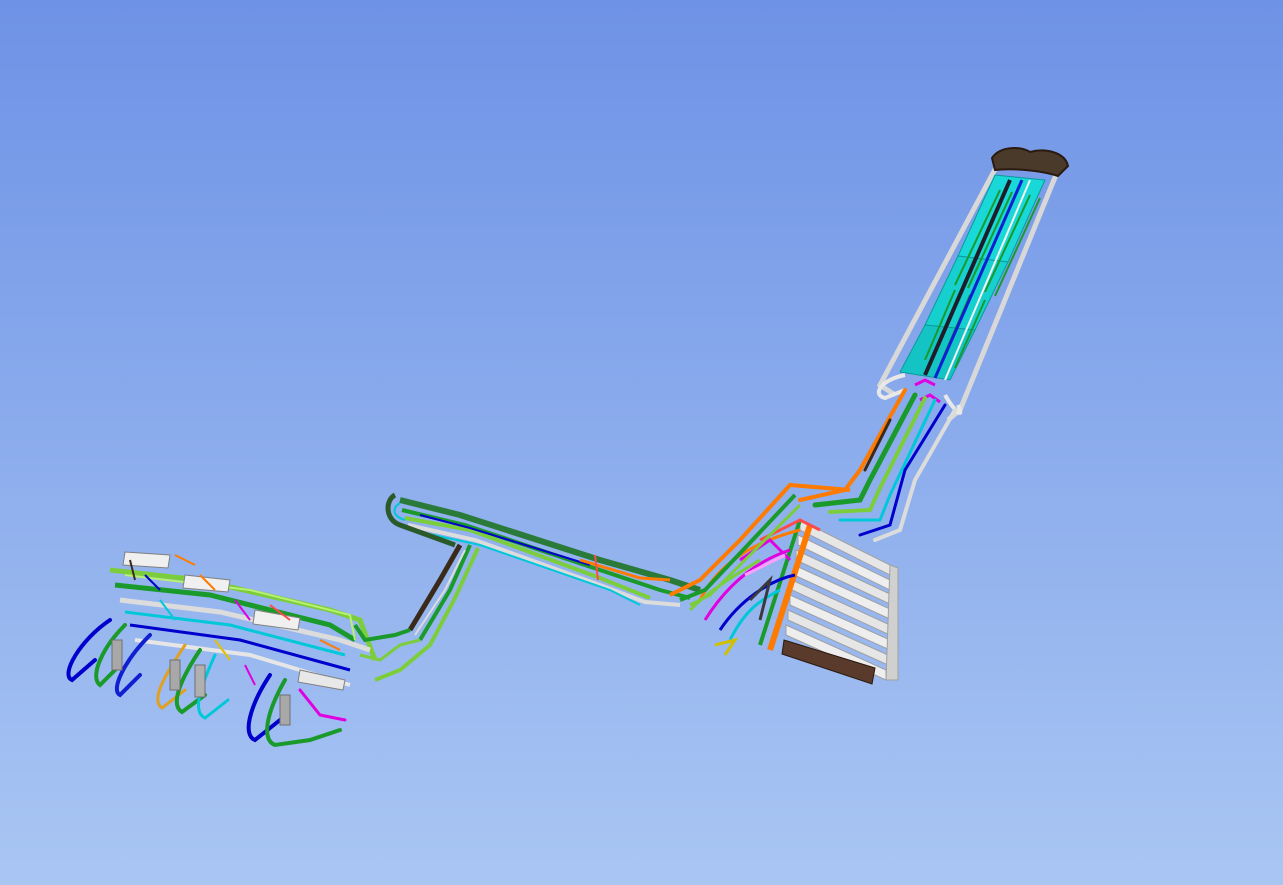  I want to click on west-area, so click(243, 649).